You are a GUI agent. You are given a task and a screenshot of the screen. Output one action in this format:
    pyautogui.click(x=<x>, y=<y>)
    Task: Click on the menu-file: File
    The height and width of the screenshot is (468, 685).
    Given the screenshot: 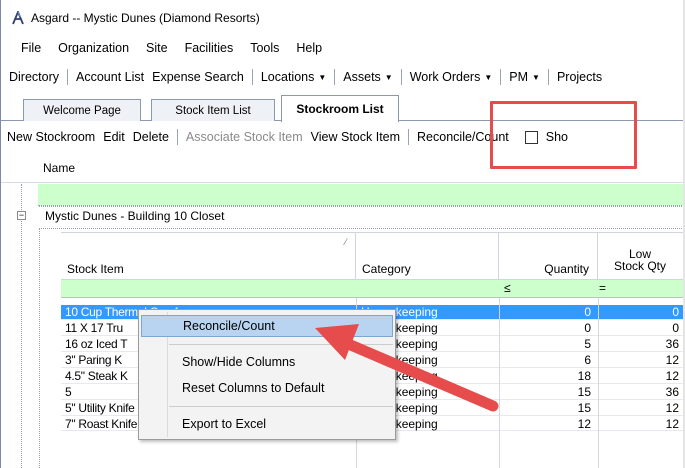 What is the action you would take?
    pyautogui.click(x=31, y=48)
    